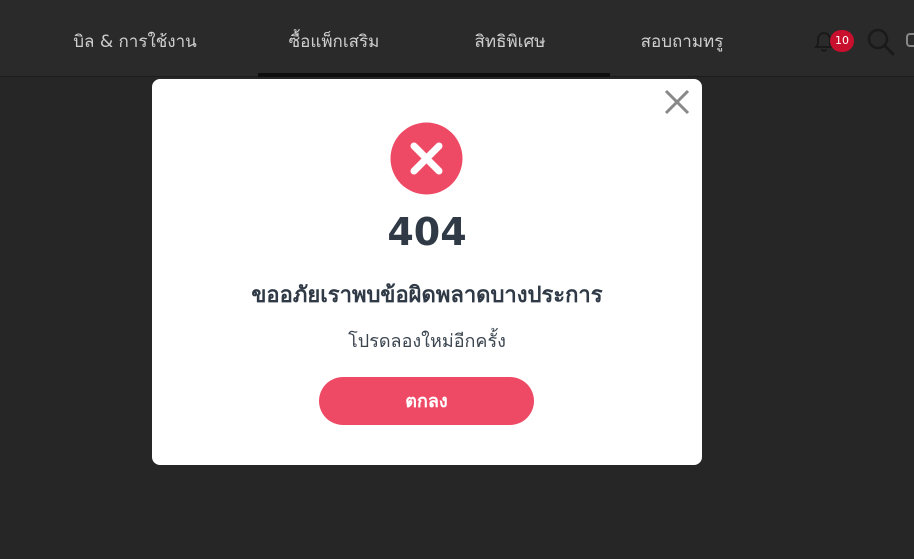 The image size is (914, 559). What do you see at coordinates (677, 102) in the screenshot?
I see `close-icon` at bounding box center [677, 102].